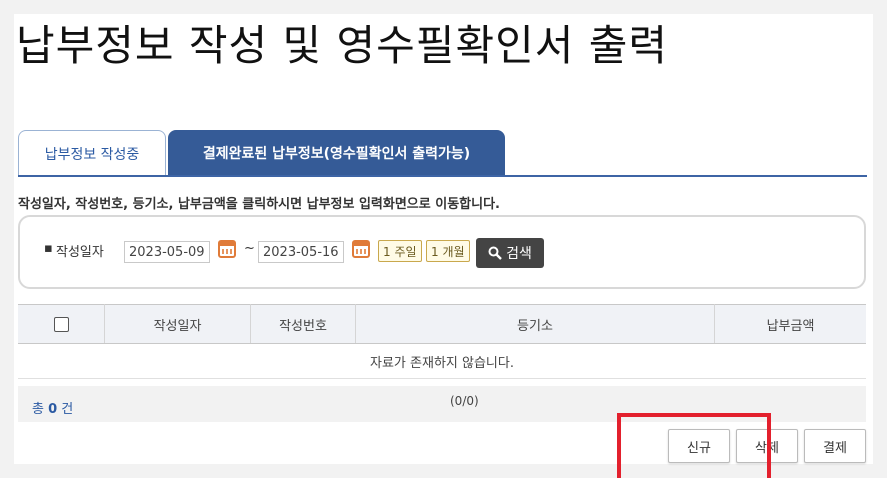 This screenshot has width=887, height=478. I want to click on tab-in-progress: 납부정보 작성중, so click(92, 153).